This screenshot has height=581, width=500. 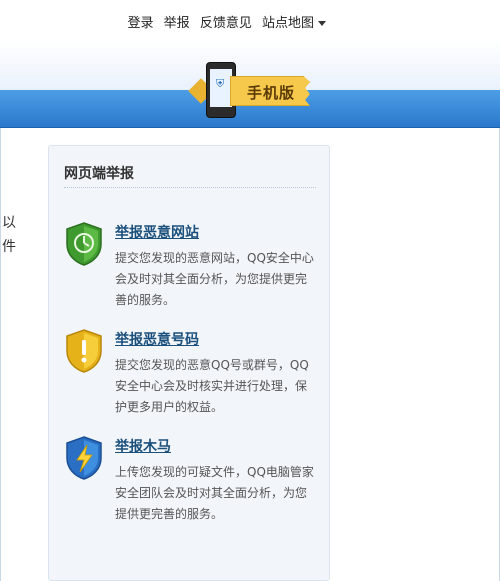 What do you see at coordinates (141, 23) in the screenshot?
I see `login-link: 登录` at bounding box center [141, 23].